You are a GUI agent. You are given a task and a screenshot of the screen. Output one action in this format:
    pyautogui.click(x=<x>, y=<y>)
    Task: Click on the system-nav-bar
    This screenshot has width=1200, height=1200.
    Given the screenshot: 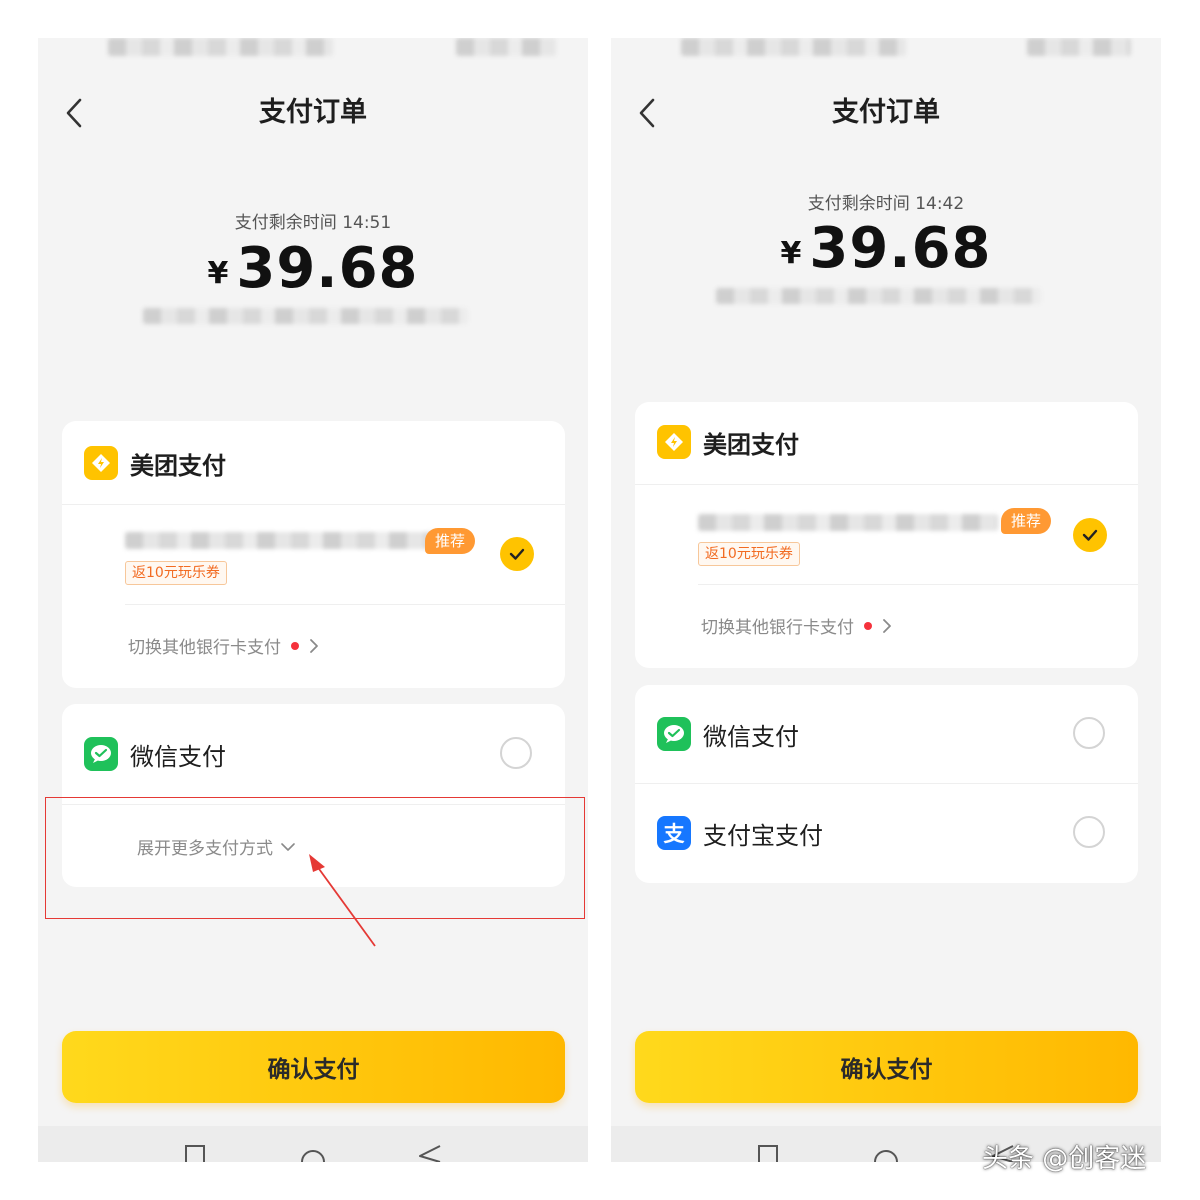 What is the action you would take?
    pyautogui.click(x=313, y=1144)
    